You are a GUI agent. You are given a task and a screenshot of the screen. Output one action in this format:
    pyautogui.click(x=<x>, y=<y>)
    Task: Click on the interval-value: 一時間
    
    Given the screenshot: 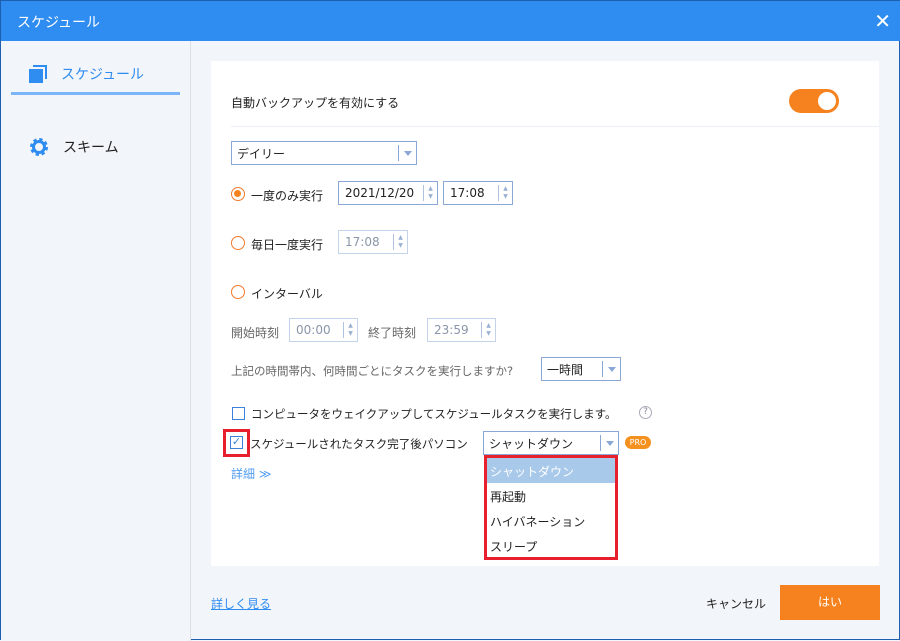 What is the action you would take?
    pyautogui.click(x=565, y=369)
    